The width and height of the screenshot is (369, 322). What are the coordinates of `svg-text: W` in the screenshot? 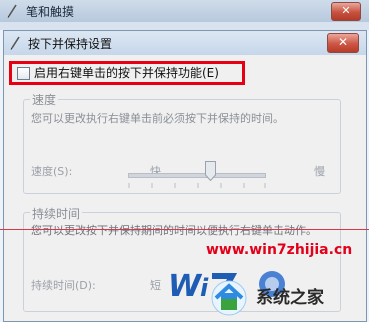 It's located at (185, 286).